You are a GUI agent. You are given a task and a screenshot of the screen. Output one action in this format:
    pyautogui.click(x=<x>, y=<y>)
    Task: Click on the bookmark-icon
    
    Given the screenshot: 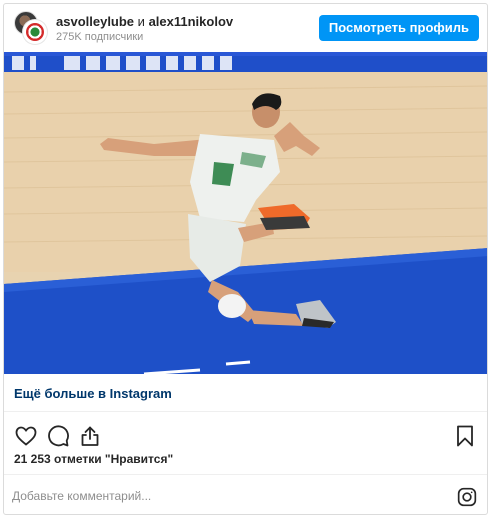 What is the action you would take?
    pyautogui.click(x=465, y=436)
    